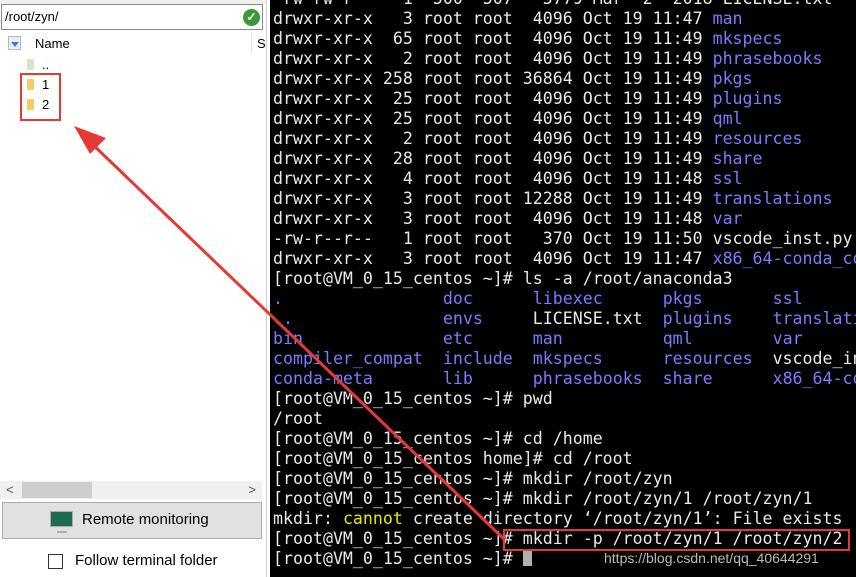 Image resolution: width=856 pixels, height=577 pixels. What do you see at coordinates (323, 378) in the screenshot?
I see `terminal-text: conda-meta` at bounding box center [323, 378].